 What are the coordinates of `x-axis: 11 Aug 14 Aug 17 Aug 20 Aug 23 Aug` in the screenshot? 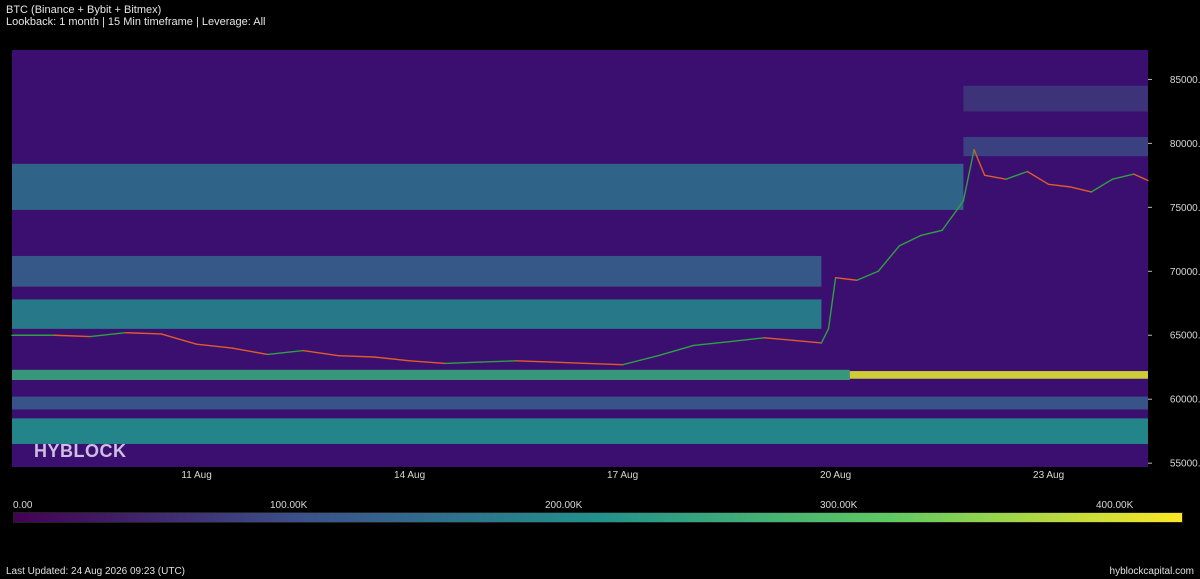 It's located at (622, 475).